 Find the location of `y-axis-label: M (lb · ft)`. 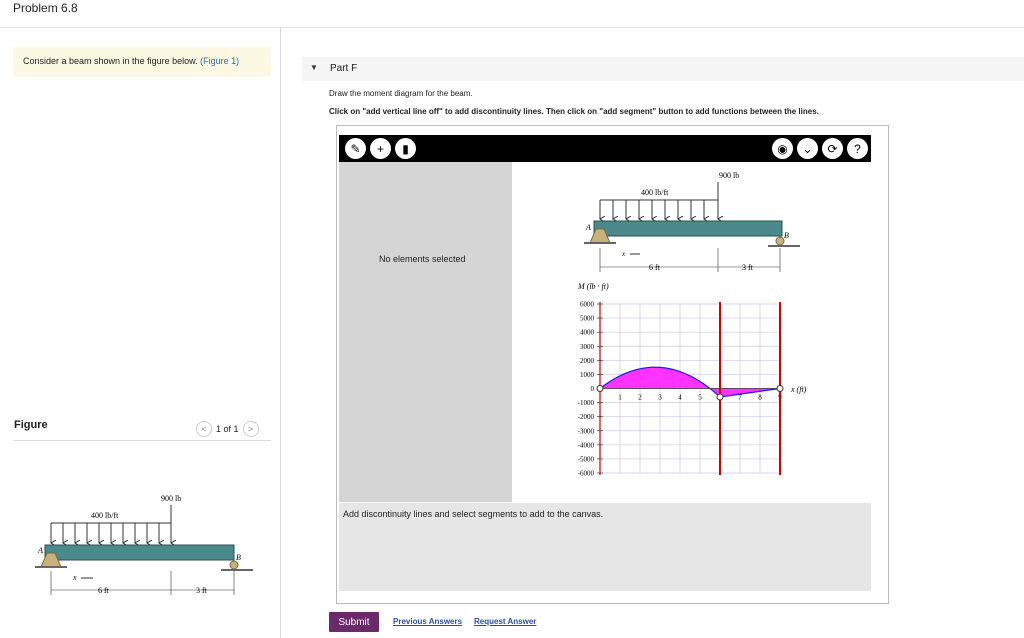

y-axis-label: M (lb · ft) is located at coordinates (593, 286).